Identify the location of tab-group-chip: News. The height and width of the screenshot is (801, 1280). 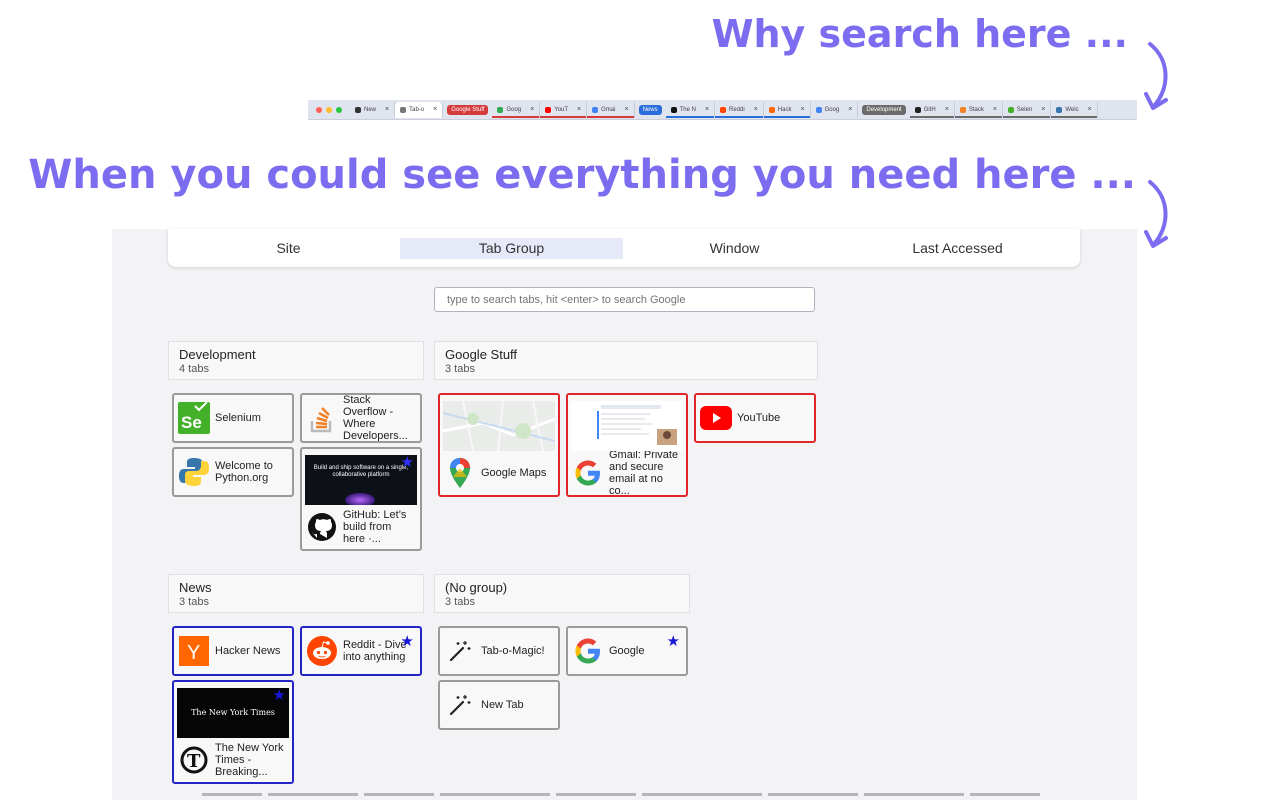
(650, 109).